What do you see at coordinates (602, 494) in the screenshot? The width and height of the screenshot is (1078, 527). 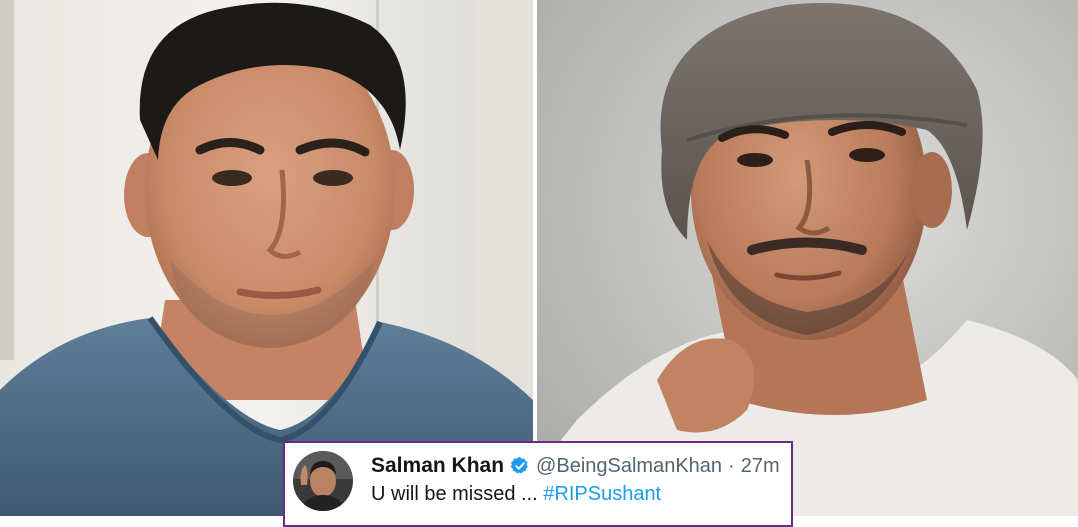 I see `tweet-hashtag-link: #RIPSushant` at bounding box center [602, 494].